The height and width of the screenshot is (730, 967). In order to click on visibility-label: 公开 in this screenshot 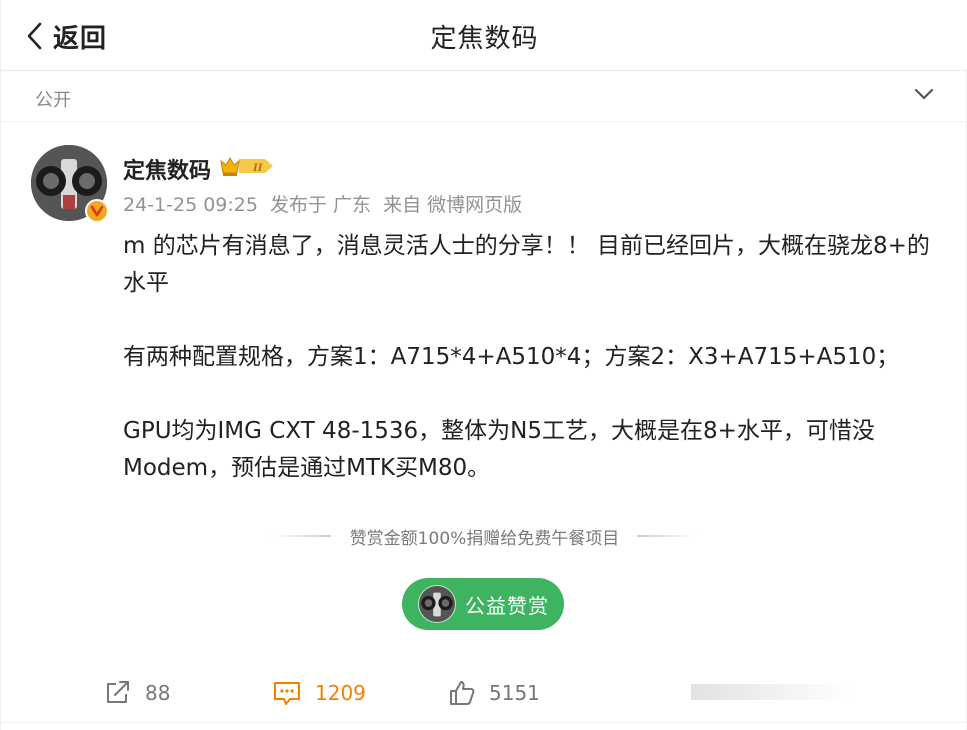, I will do `click(53, 100)`.